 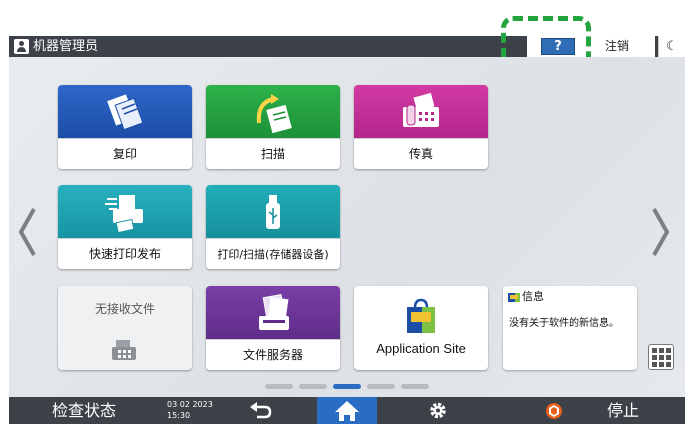 I want to click on info-title: 信息, so click(x=533, y=296).